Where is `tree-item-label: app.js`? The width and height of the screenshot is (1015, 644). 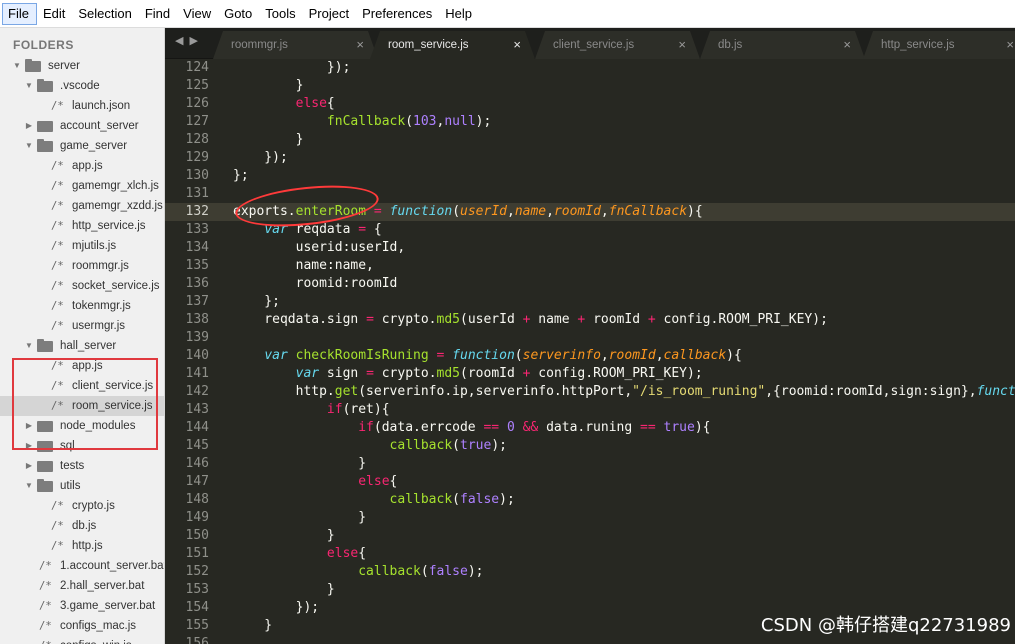 tree-item-label: app.js is located at coordinates (87, 166).